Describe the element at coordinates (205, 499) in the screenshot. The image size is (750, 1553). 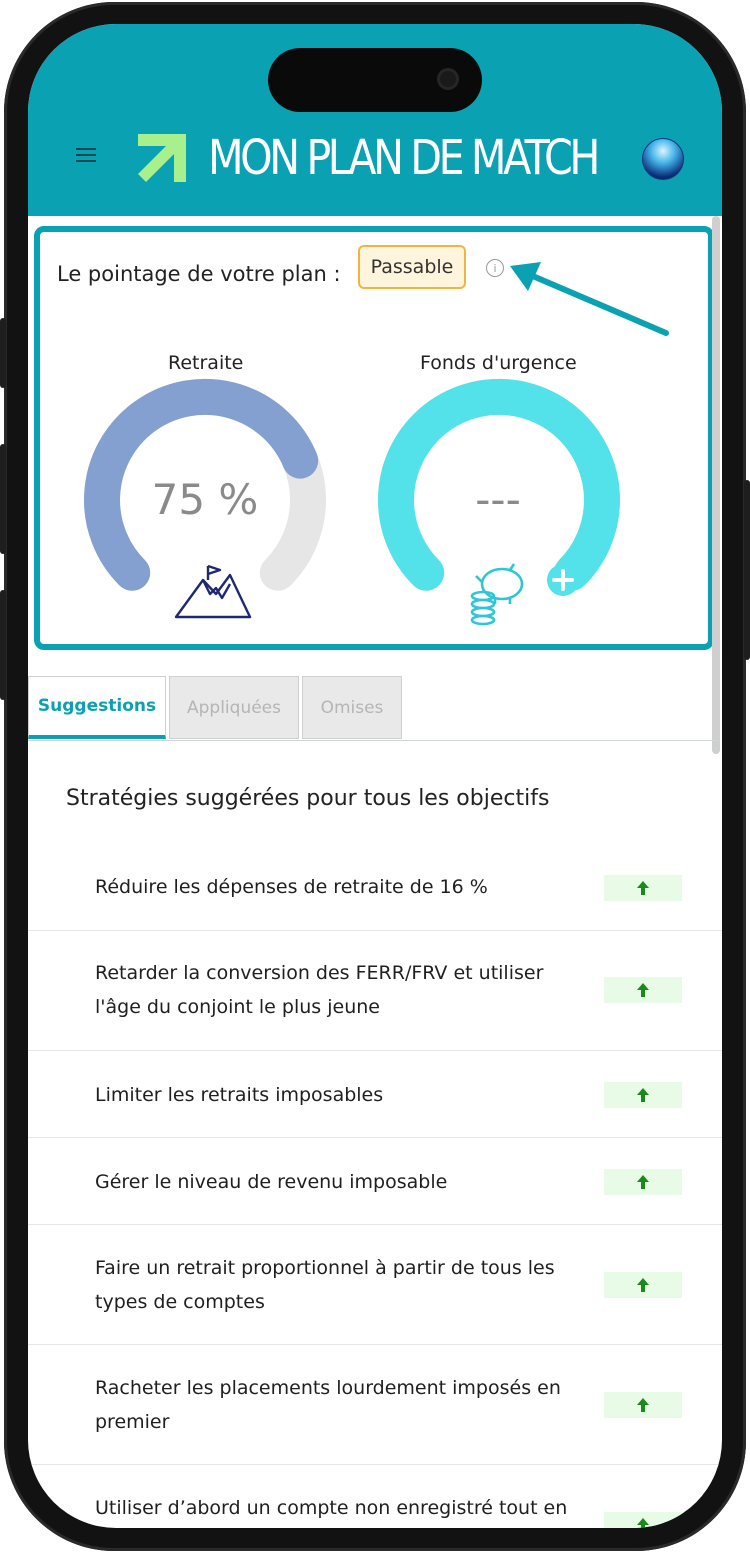
I see `retraite-gauge-value: 75 %` at that location.